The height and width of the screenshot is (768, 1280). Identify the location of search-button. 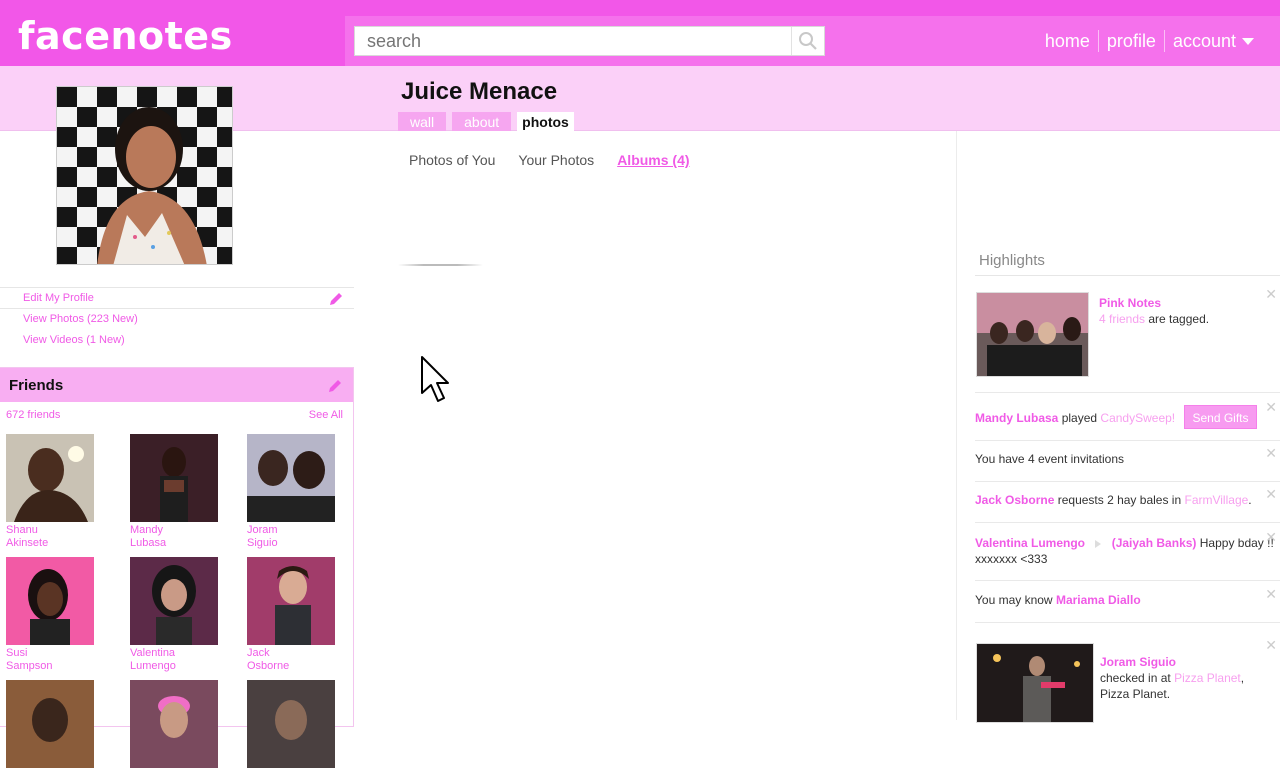
(807, 41).